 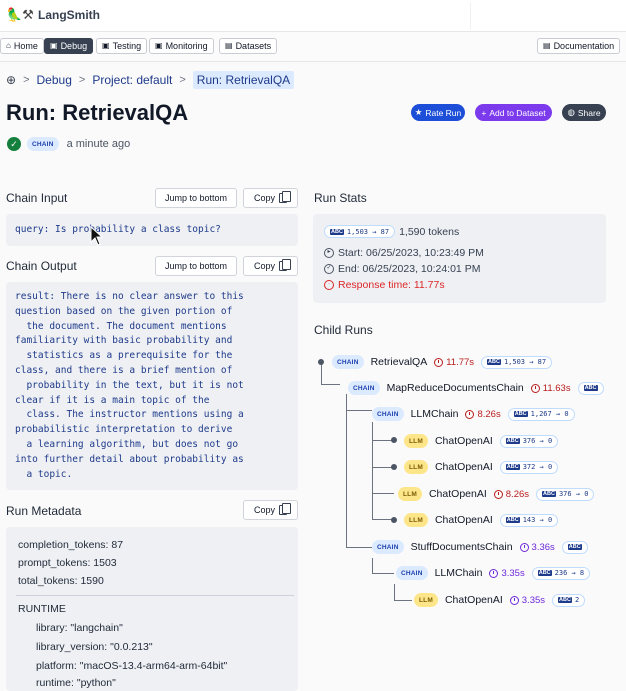 What do you see at coordinates (461, 547) in the screenshot?
I see `child-run-name: StuffDocumentsChain` at bounding box center [461, 547].